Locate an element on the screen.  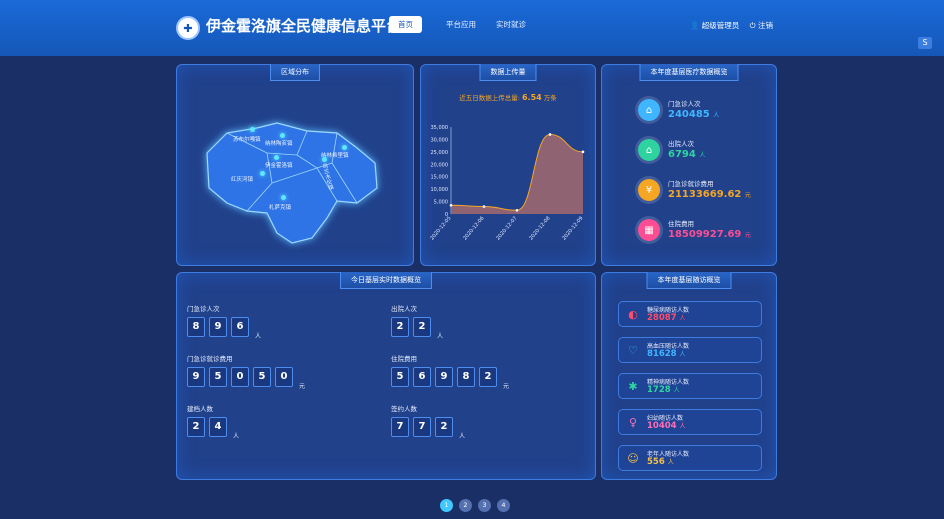
town-label: 红庆河镇 is located at coordinates (242, 180).